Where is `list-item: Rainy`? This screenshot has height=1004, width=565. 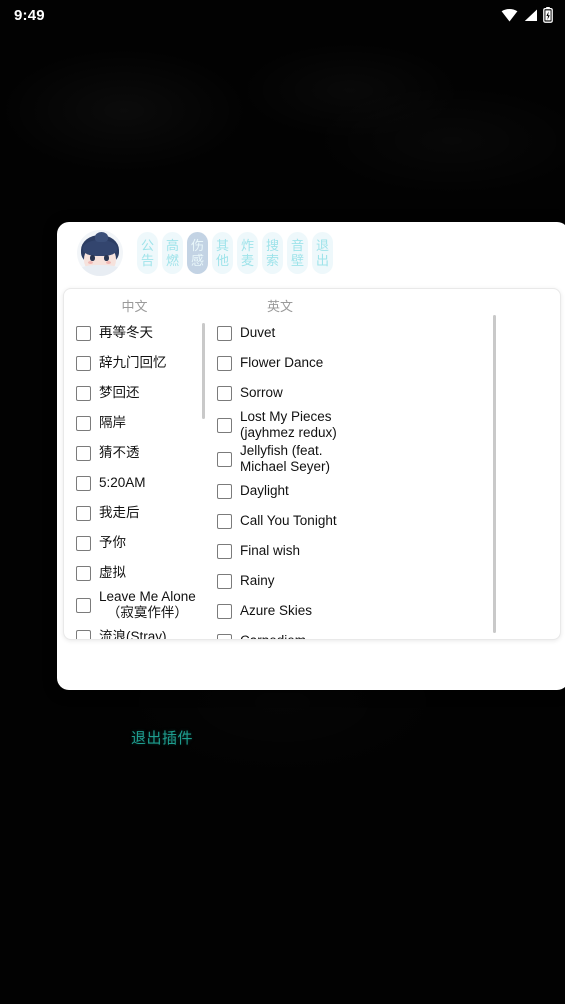
list-item: Rainy is located at coordinates (282, 581).